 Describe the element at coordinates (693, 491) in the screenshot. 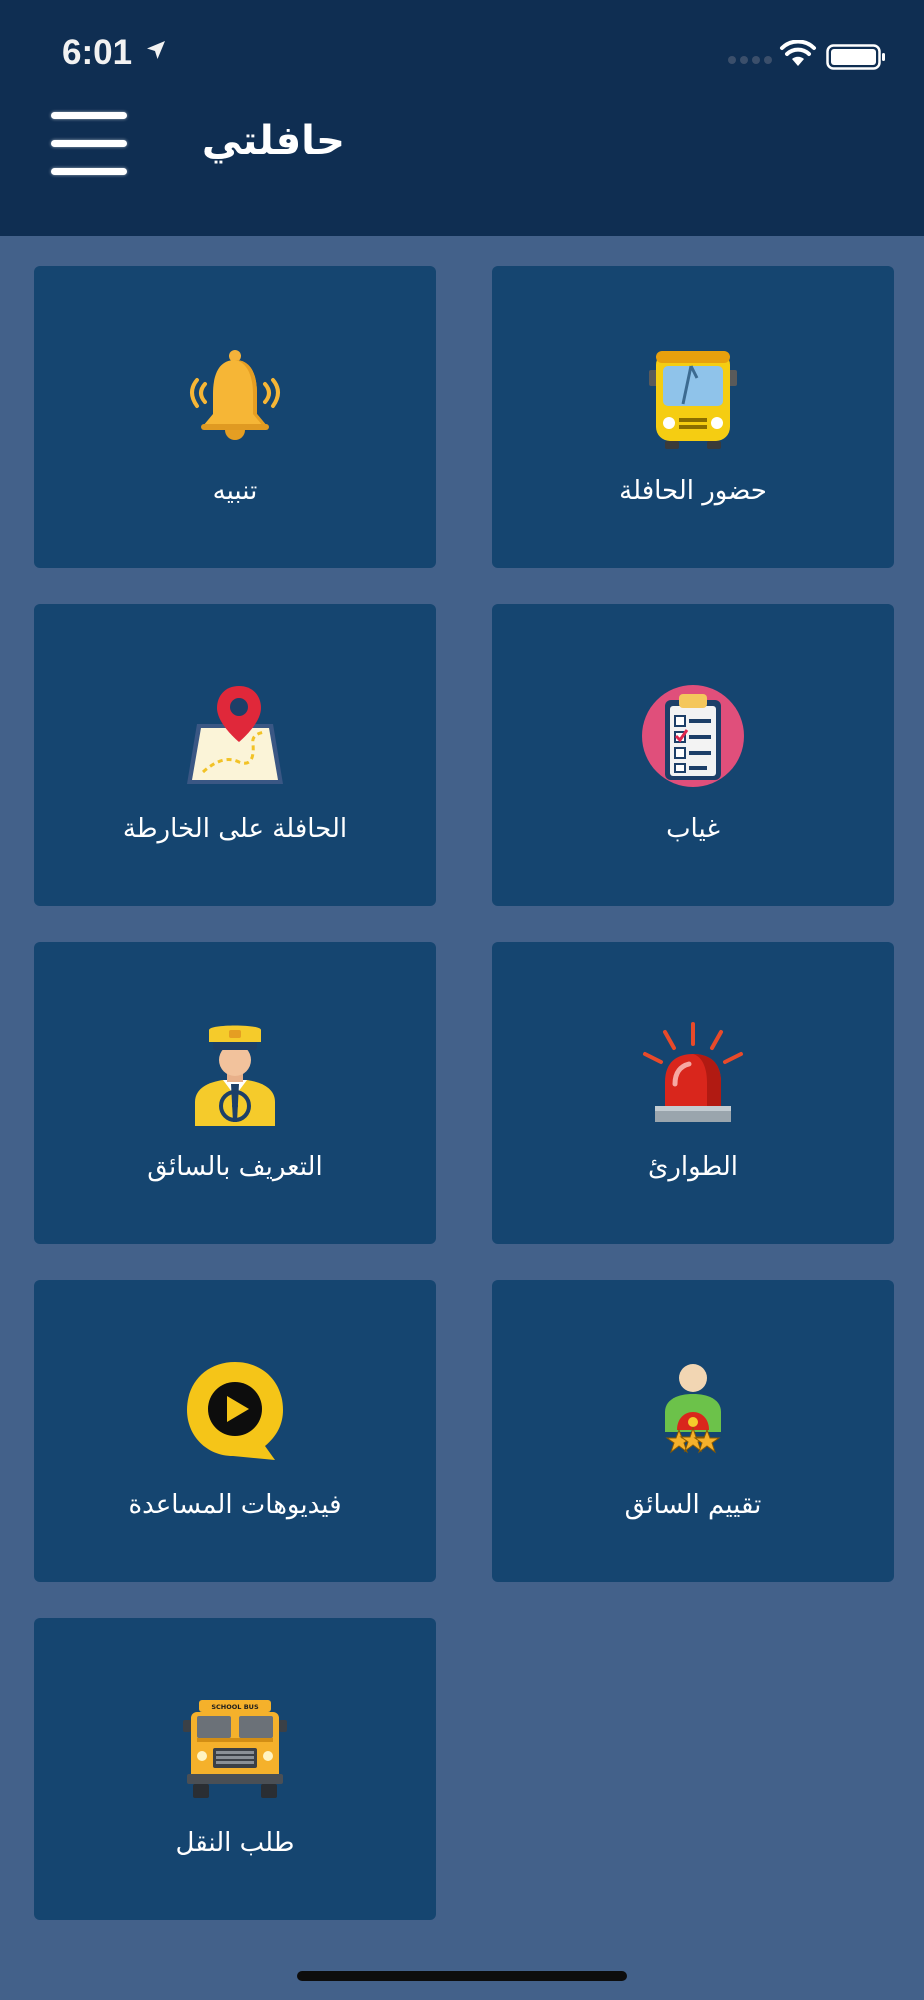

I see `tile-label: حضور الحافلة` at that location.